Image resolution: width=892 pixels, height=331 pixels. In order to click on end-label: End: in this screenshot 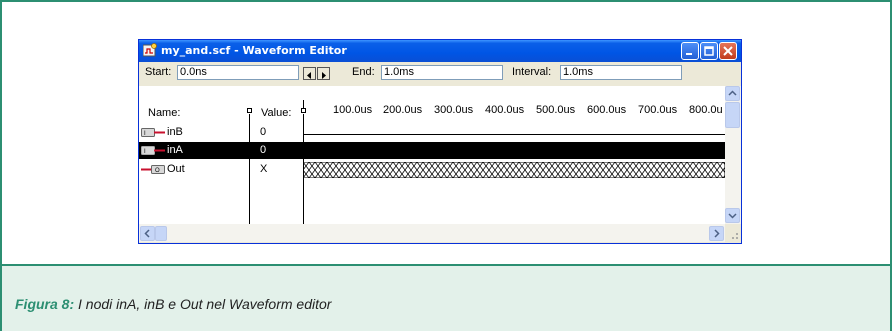, I will do `click(363, 72)`.